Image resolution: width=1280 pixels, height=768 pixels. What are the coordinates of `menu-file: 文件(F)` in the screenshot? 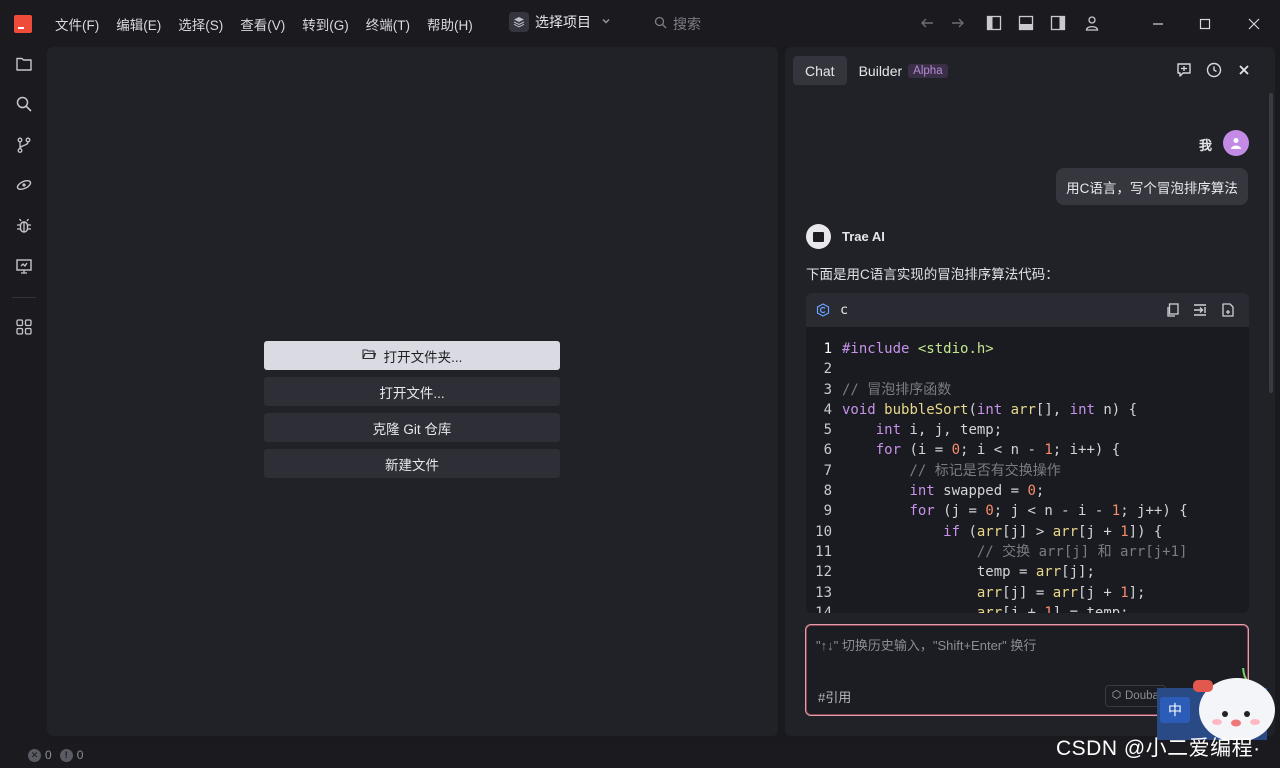 It's located at (77, 24).